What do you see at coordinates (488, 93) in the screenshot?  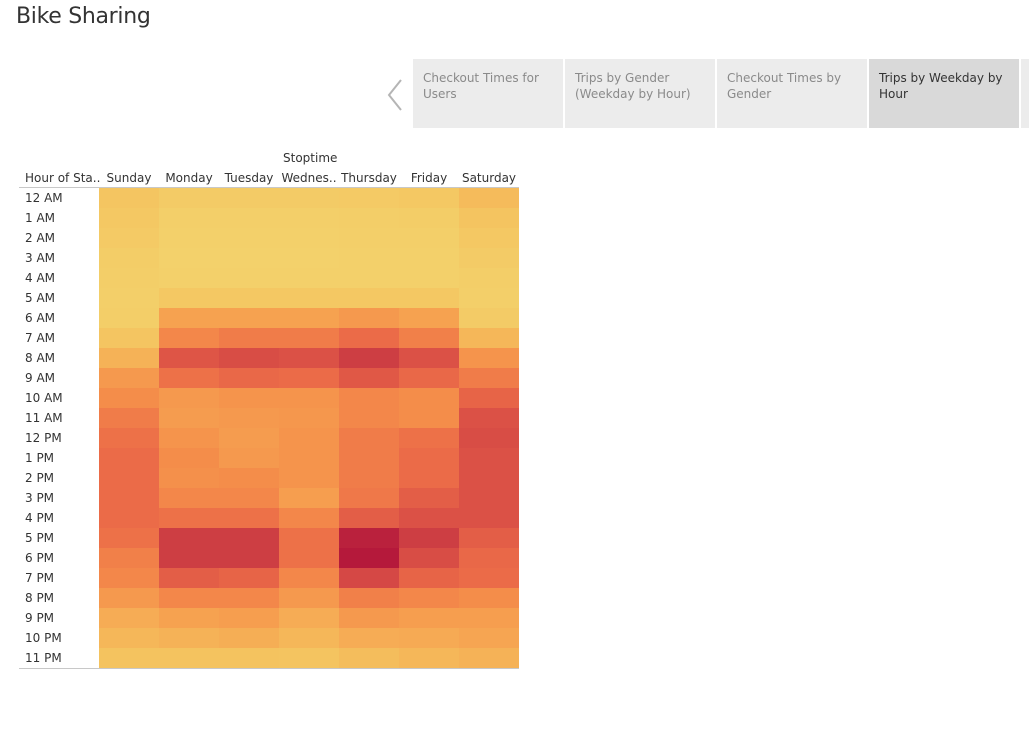 I see `tab-checkout-times-users: Checkout Times for Users` at bounding box center [488, 93].